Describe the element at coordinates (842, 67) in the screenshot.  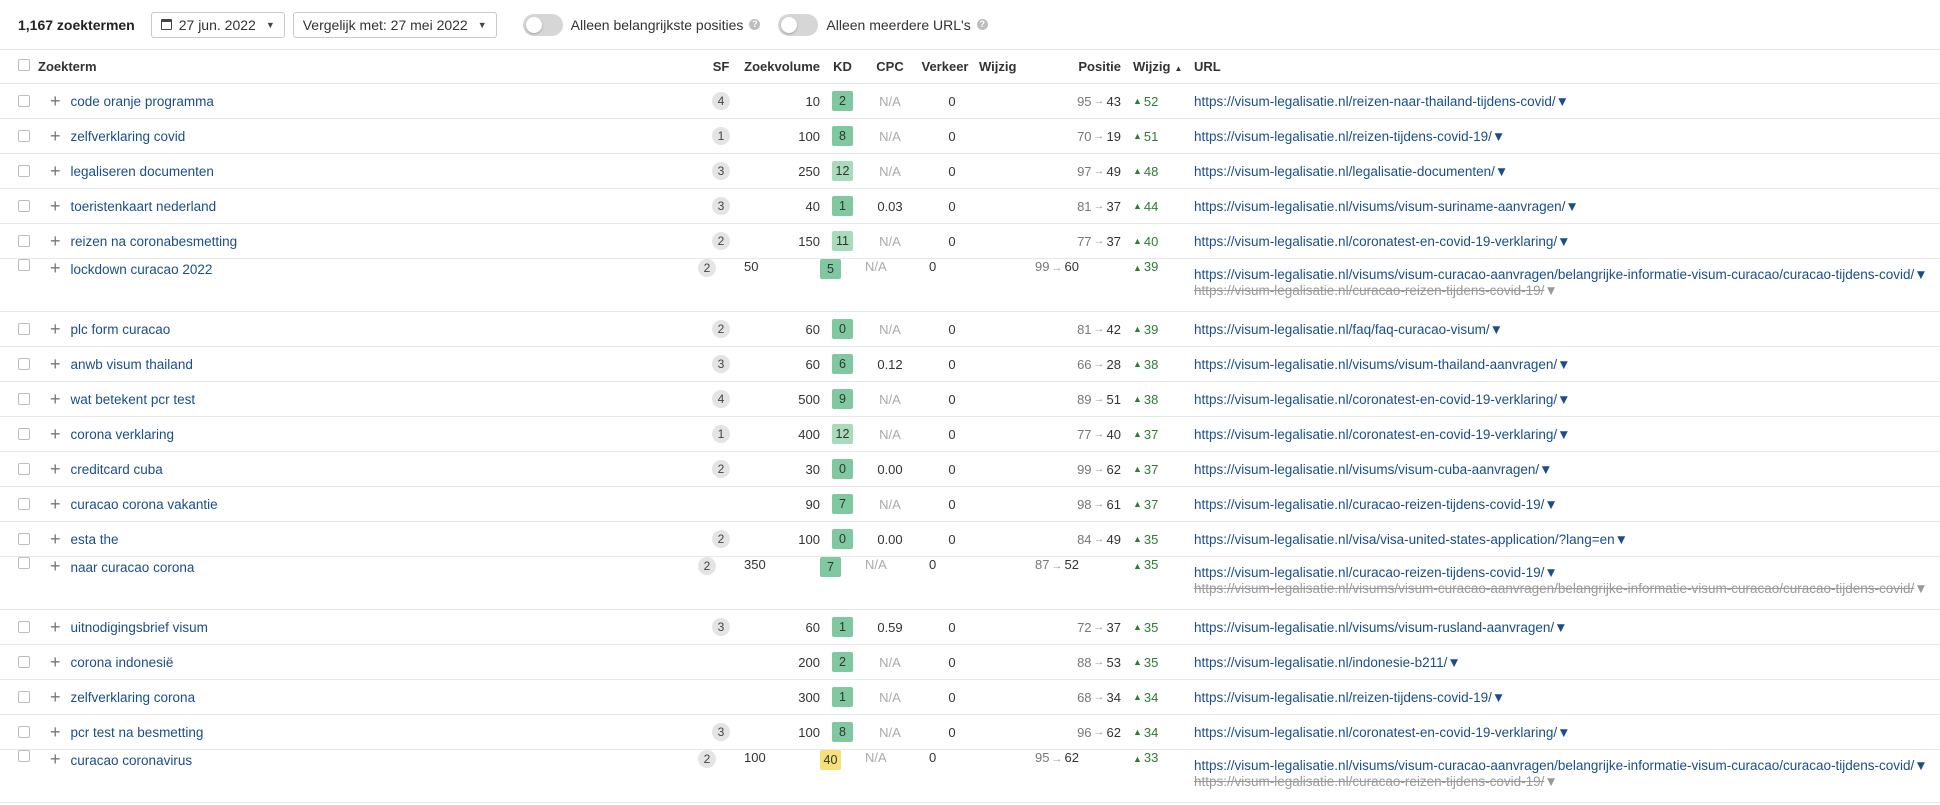
I see `header-kd: KD` at that location.